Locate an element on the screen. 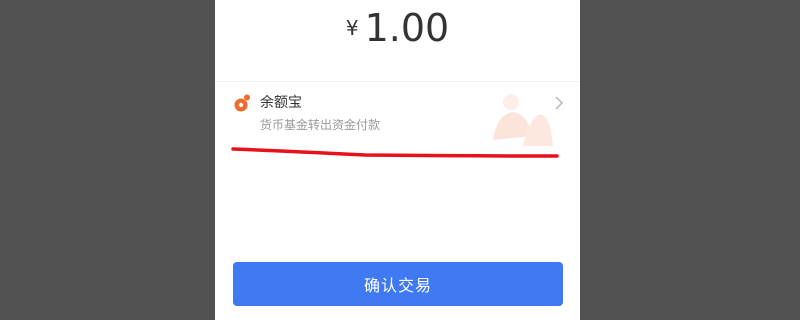  annotation-red-underline is located at coordinates (395, 152).